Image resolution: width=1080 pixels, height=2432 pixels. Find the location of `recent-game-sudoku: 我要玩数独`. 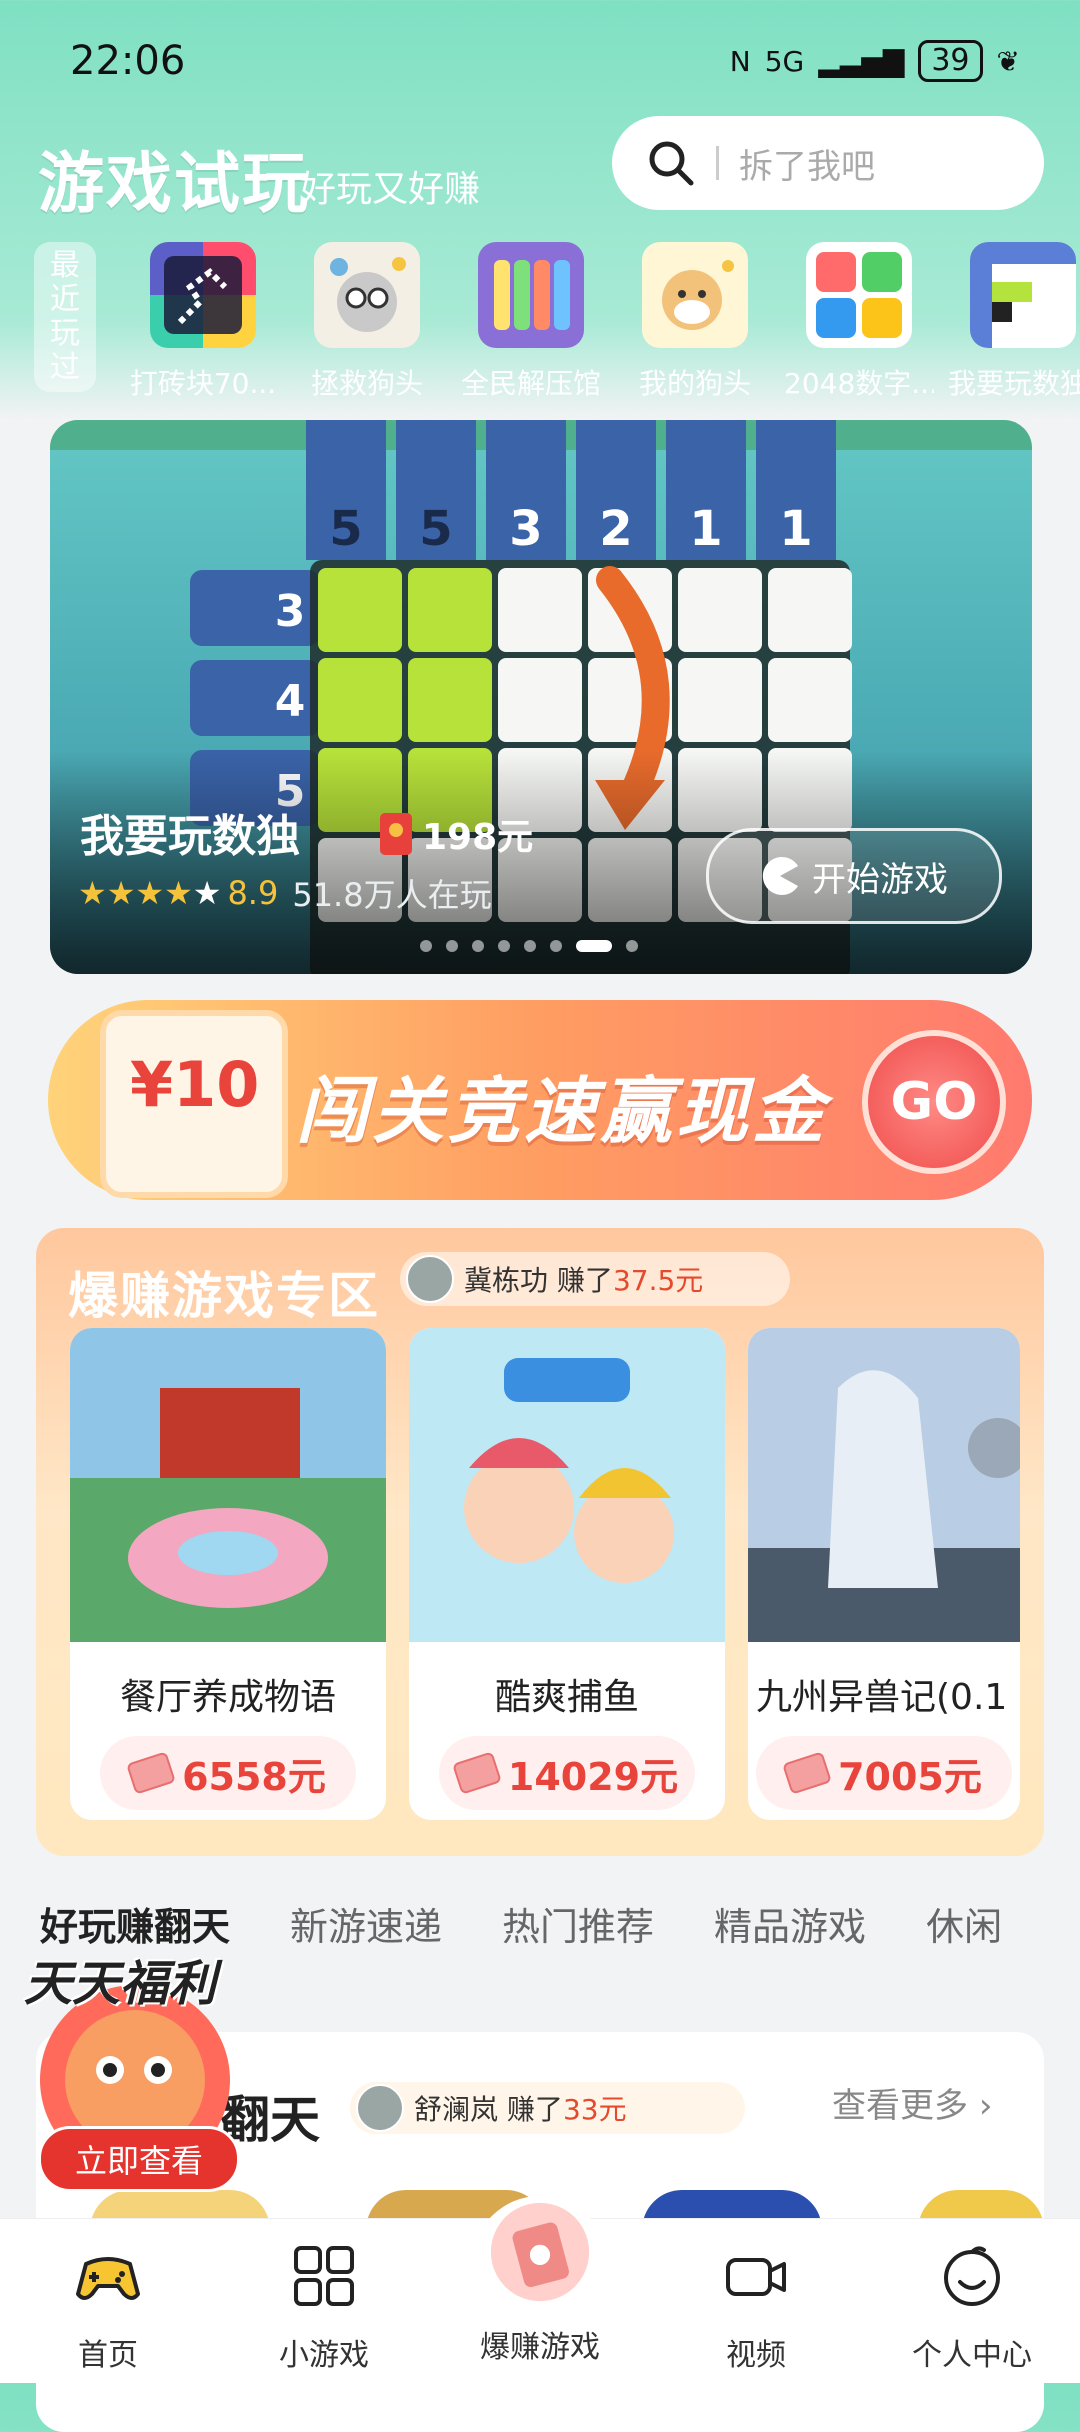

recent-game-sudoku: 我要玩数独 is located at coordinates (1014, 322).